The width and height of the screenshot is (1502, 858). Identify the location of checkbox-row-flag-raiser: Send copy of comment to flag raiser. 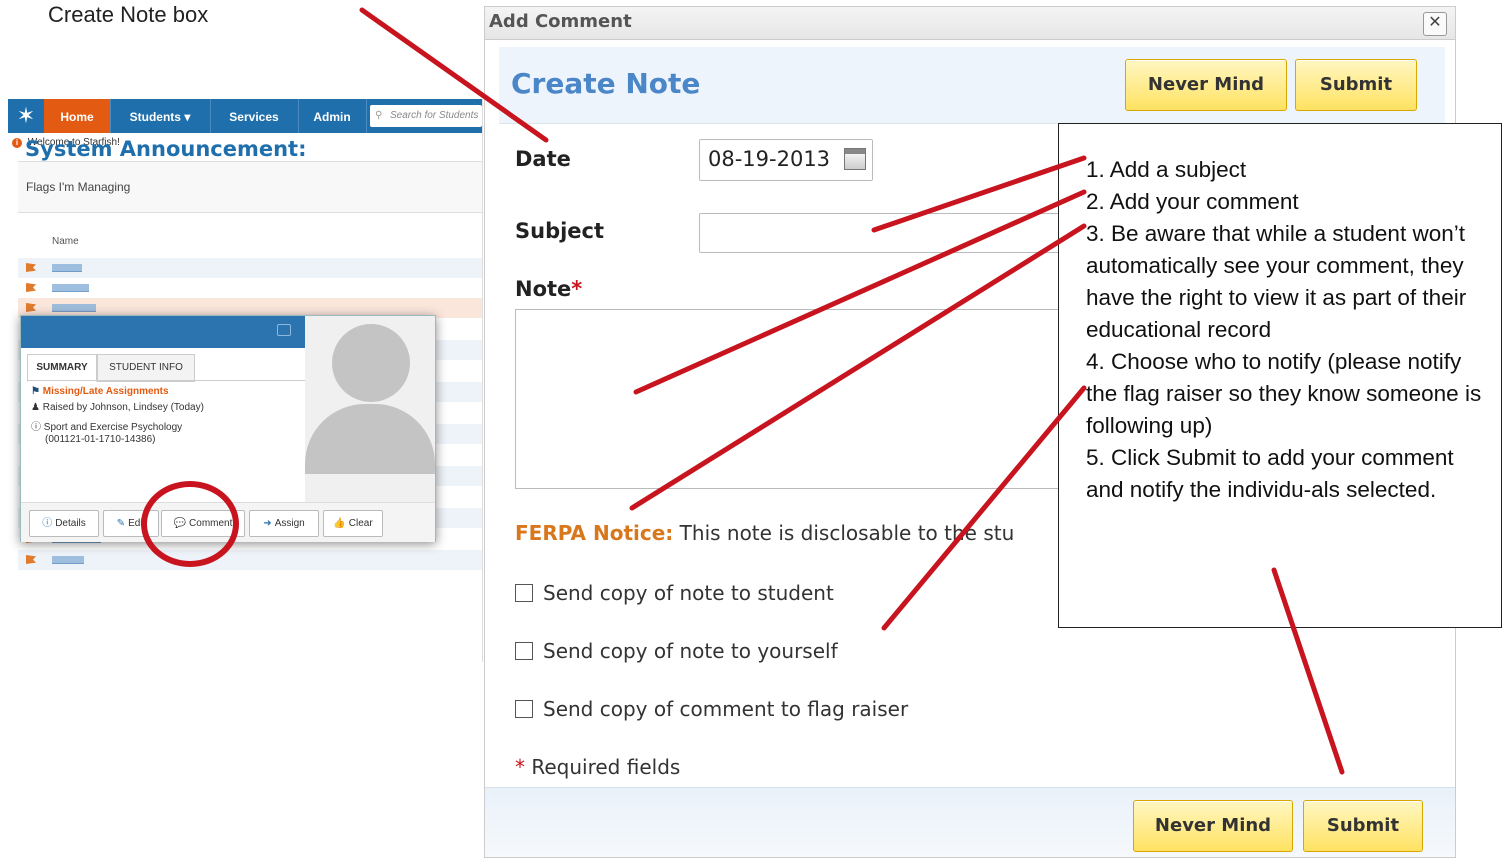
(711, 709).